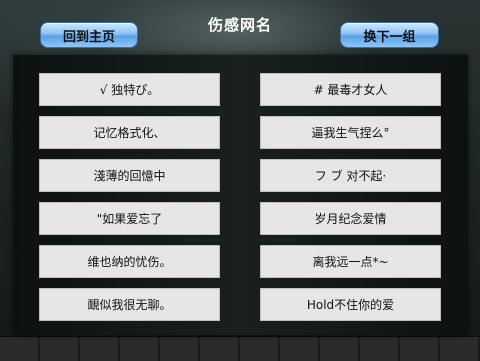 The height and width of the screenshot is (361, 480). What do you see at coordinates (350, 261) in the screenshot?
I see `name-item: 离我远一点*~` at bounding box center [350, 261].